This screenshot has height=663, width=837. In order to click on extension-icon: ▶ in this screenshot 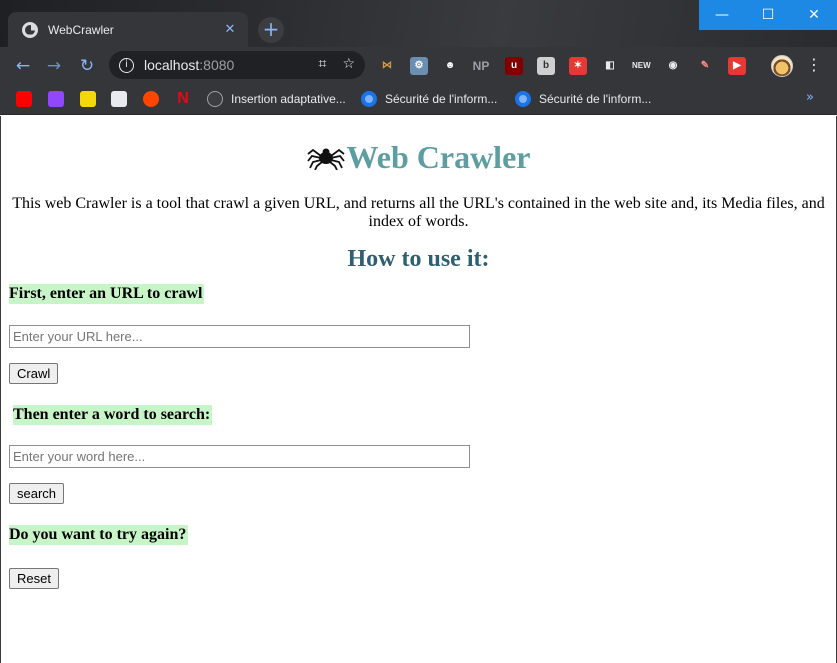, I will do `click(737, 66)`.